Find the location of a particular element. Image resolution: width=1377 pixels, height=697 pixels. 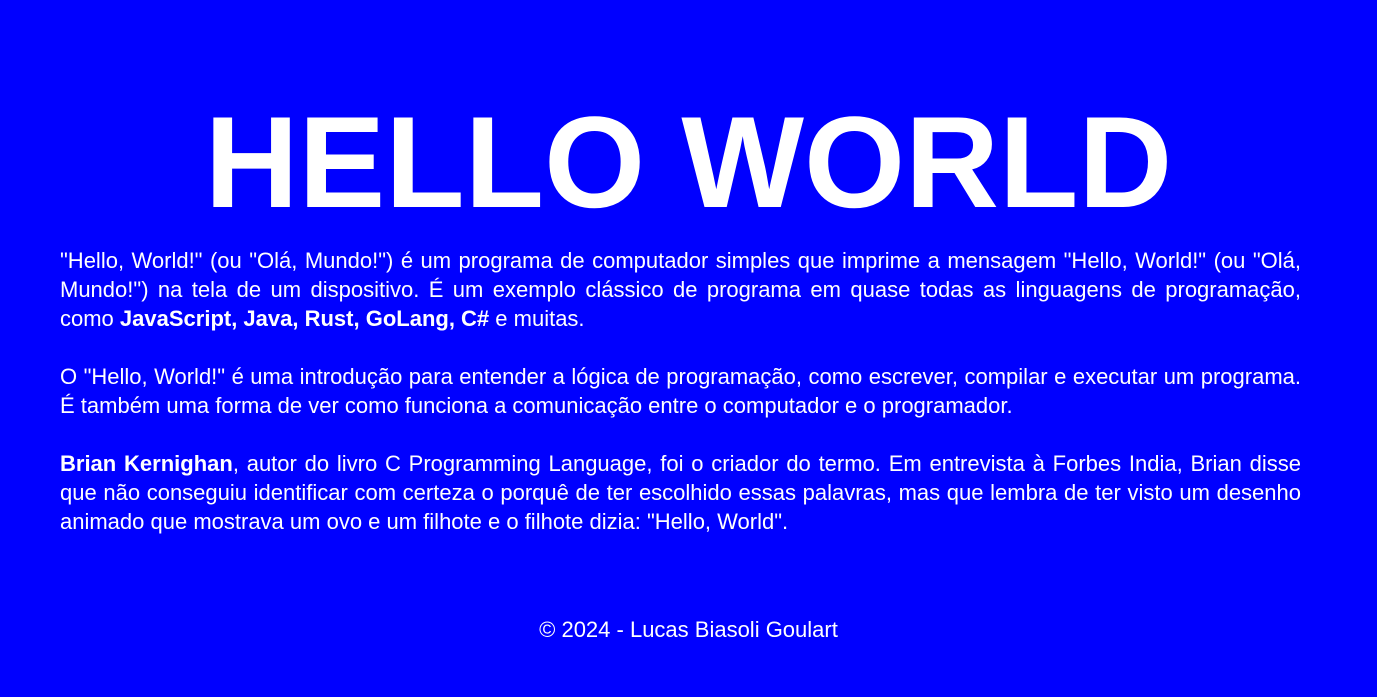

author-name: Brian Kernighan is located at coordinates (146, 463).